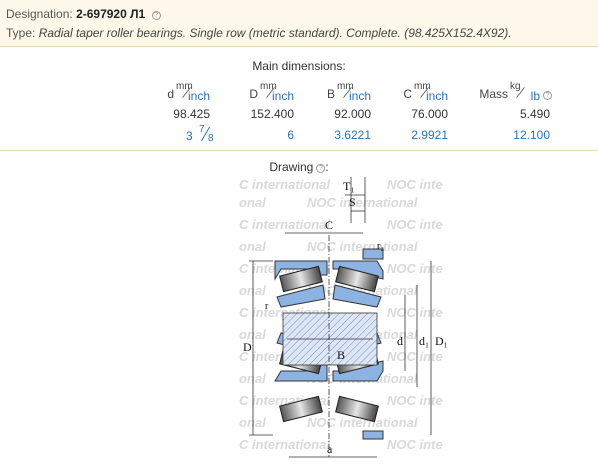  Describe the element at coordinates (352, 114) in the screenshot. I see `metric-value-B: 92.000` at that location.